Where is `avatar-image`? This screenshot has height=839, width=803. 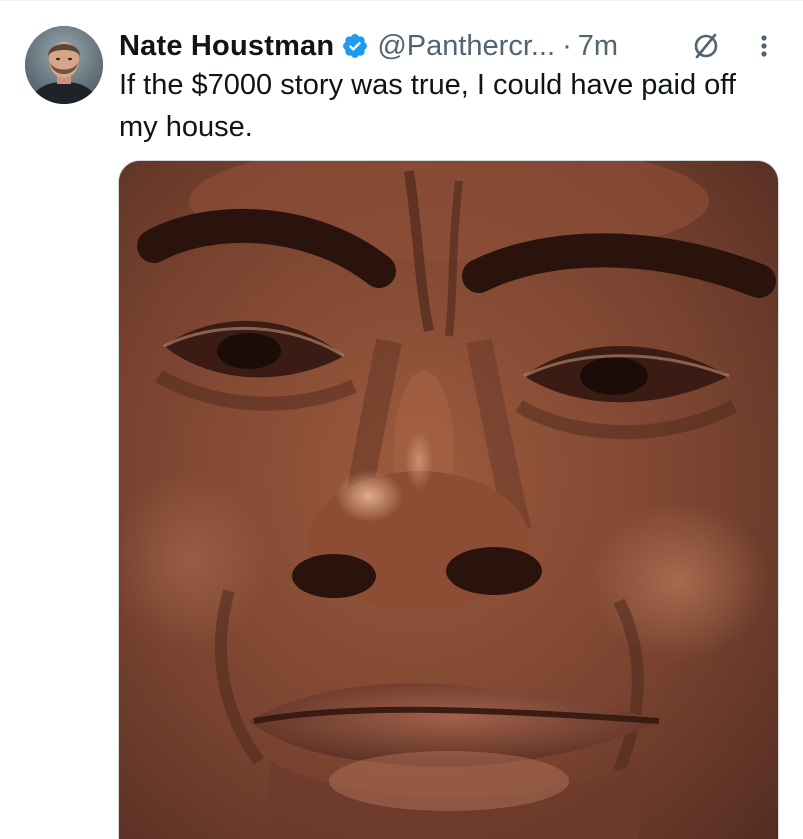
avatar-image is located at coordinates (64, 65).